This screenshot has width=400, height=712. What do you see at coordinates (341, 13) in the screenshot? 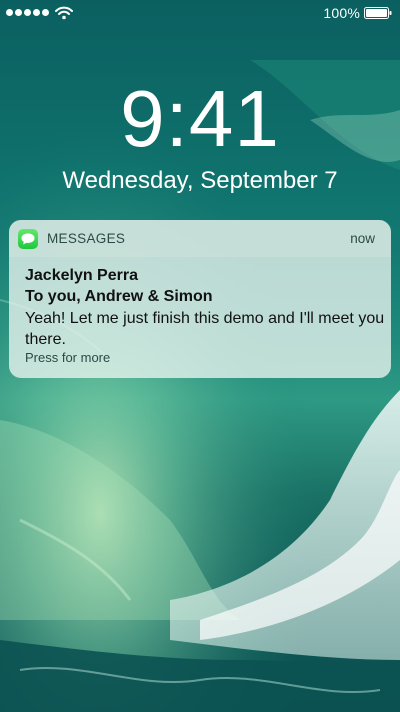
I see `battery-percent: 100%` at bounding box center [341, 13].